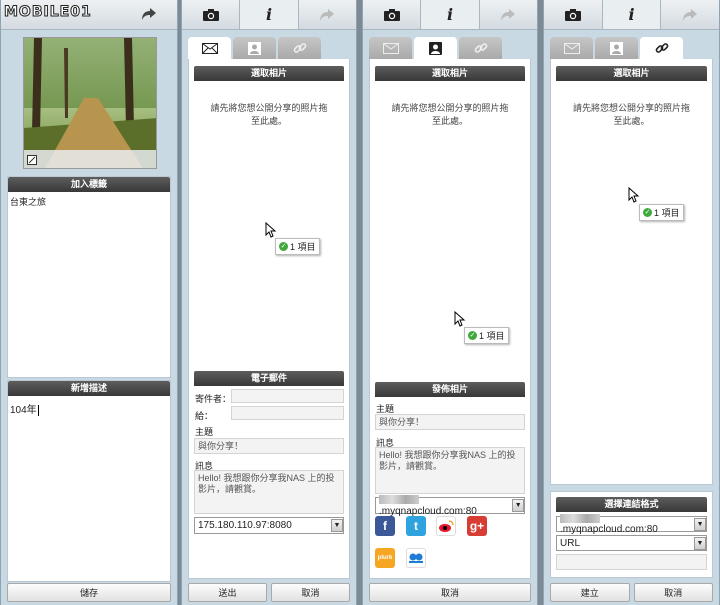 The image size is (720, 605). Describe the element at coordinates (89, 592) in the screenshot. I see `save-button: 儲存` at that location.